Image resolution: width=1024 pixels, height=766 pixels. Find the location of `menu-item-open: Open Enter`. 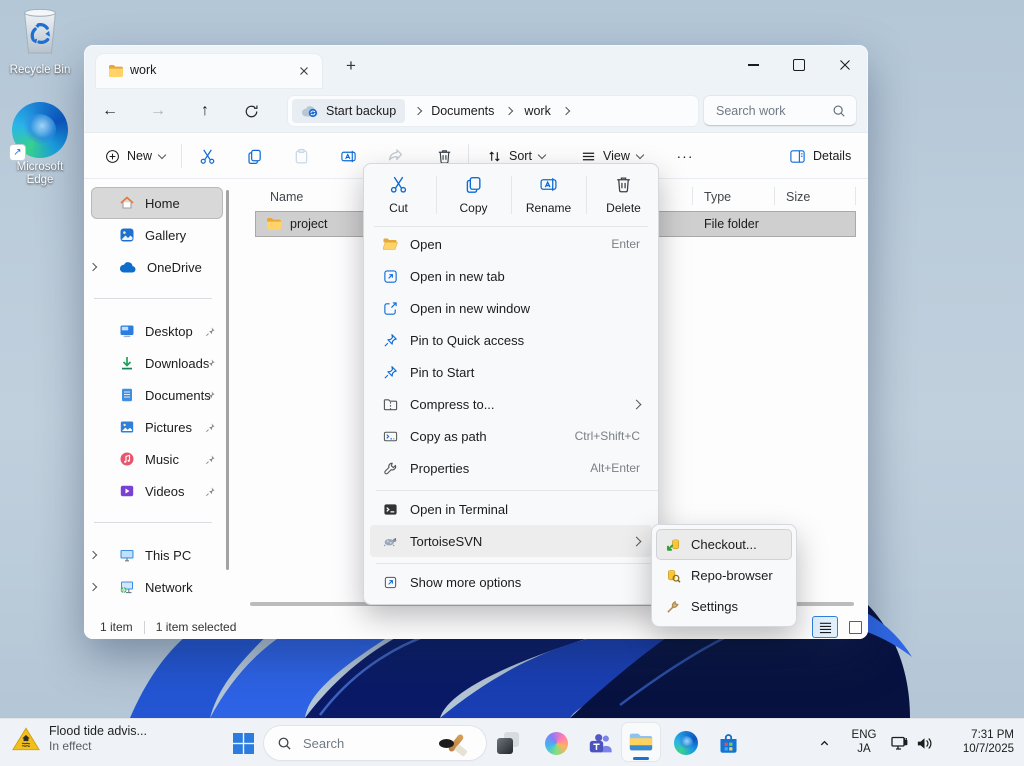

menu-item-open: Open Enter is located at coordinates (511, 244).